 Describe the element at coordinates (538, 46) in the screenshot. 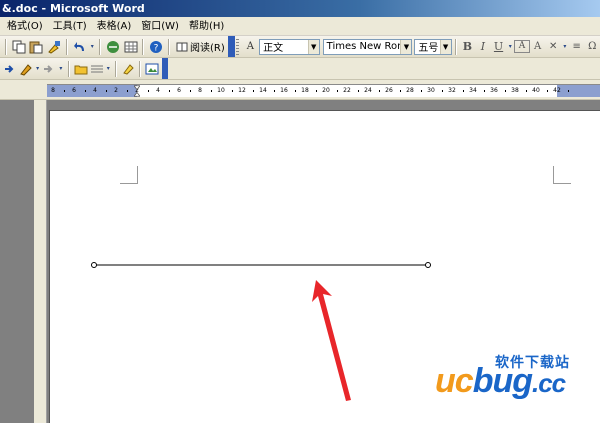

I see `font-color-icon: A` at that location.